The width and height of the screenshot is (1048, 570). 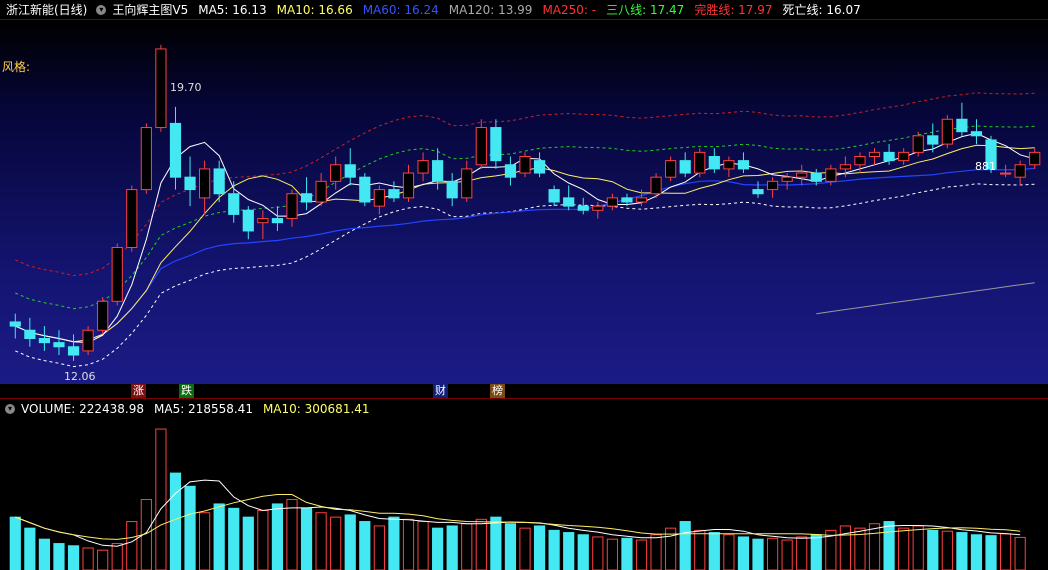 I want to click on indicator-name: 王向辉主图V5, so click(x=150, y=9).